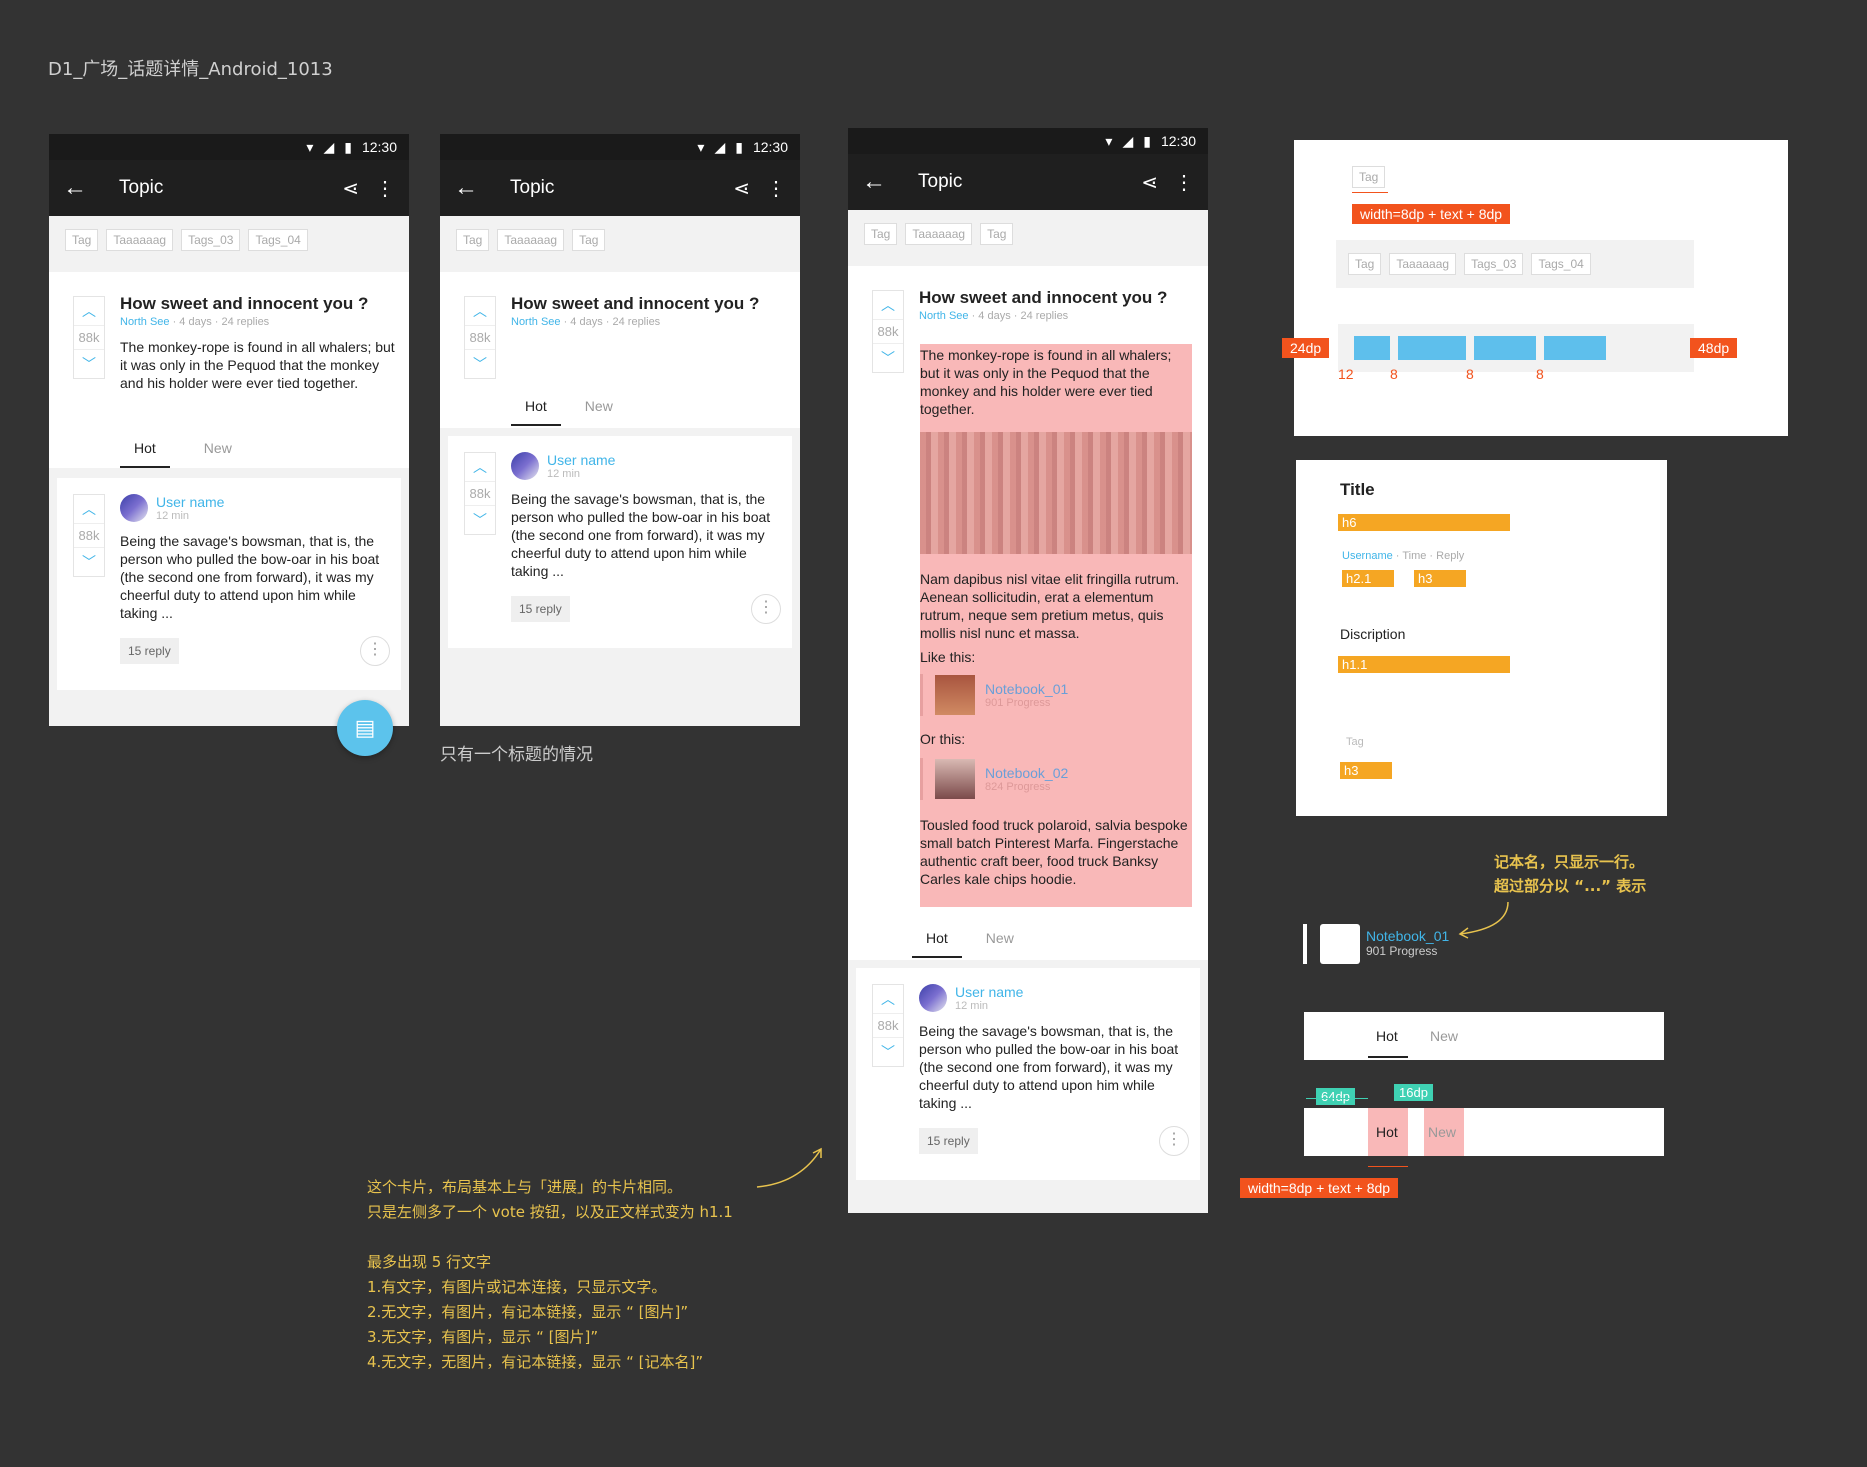  Describe the element at coordinates (1540, 374) in the screenshot. I see `spec-gap: 8` at that location.